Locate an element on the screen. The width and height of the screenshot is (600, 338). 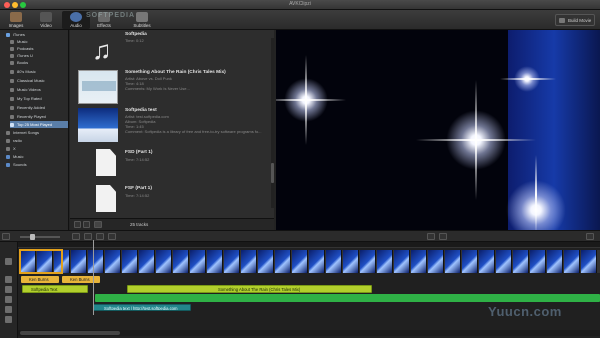
sidebar-item-label: Classical Music is located at coordinates (31, 80).